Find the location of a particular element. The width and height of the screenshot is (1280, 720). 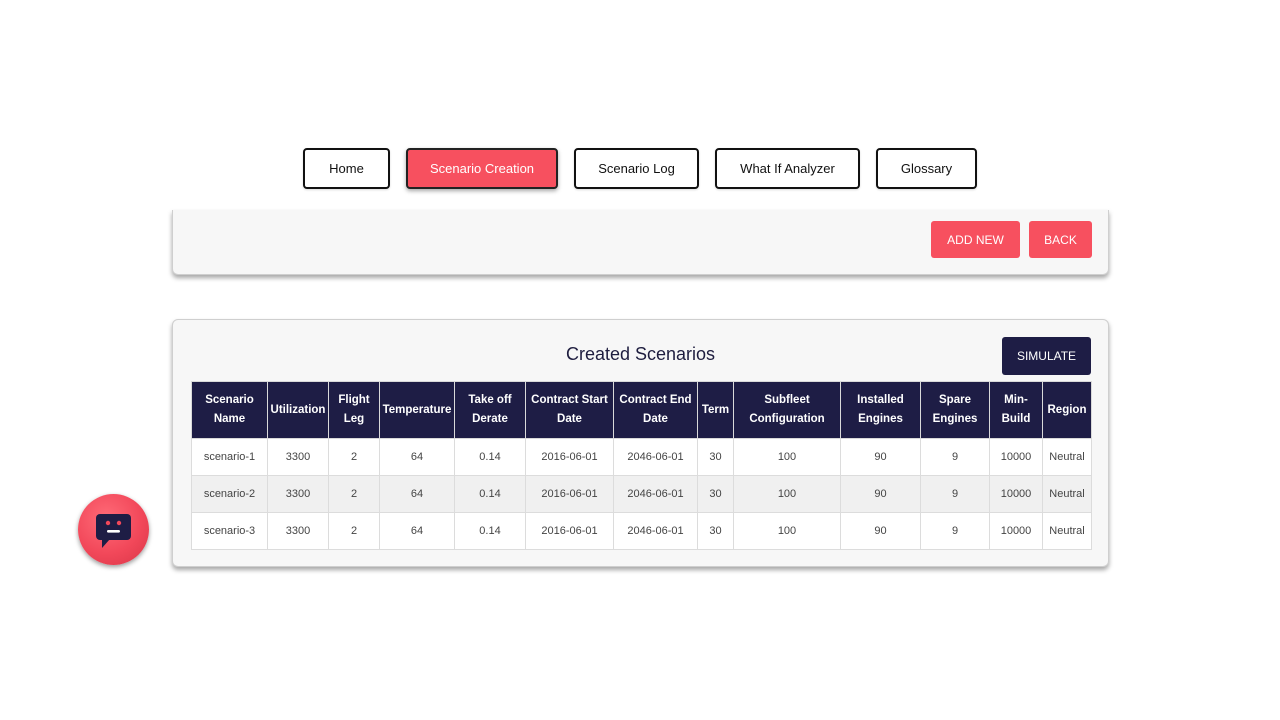

table-cell: scenario-1 is located at coordinates (229, 457).